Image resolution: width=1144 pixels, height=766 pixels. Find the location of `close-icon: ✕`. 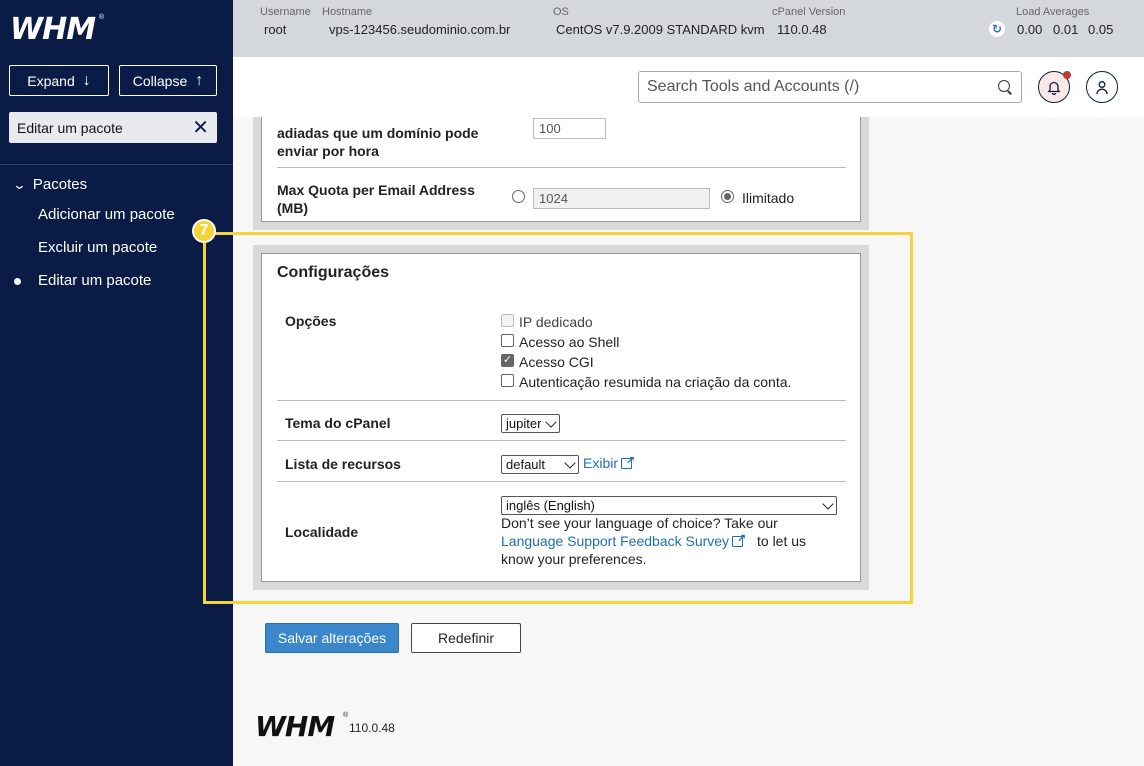

close-icon: ✕ is located at coordinates (200, 128).